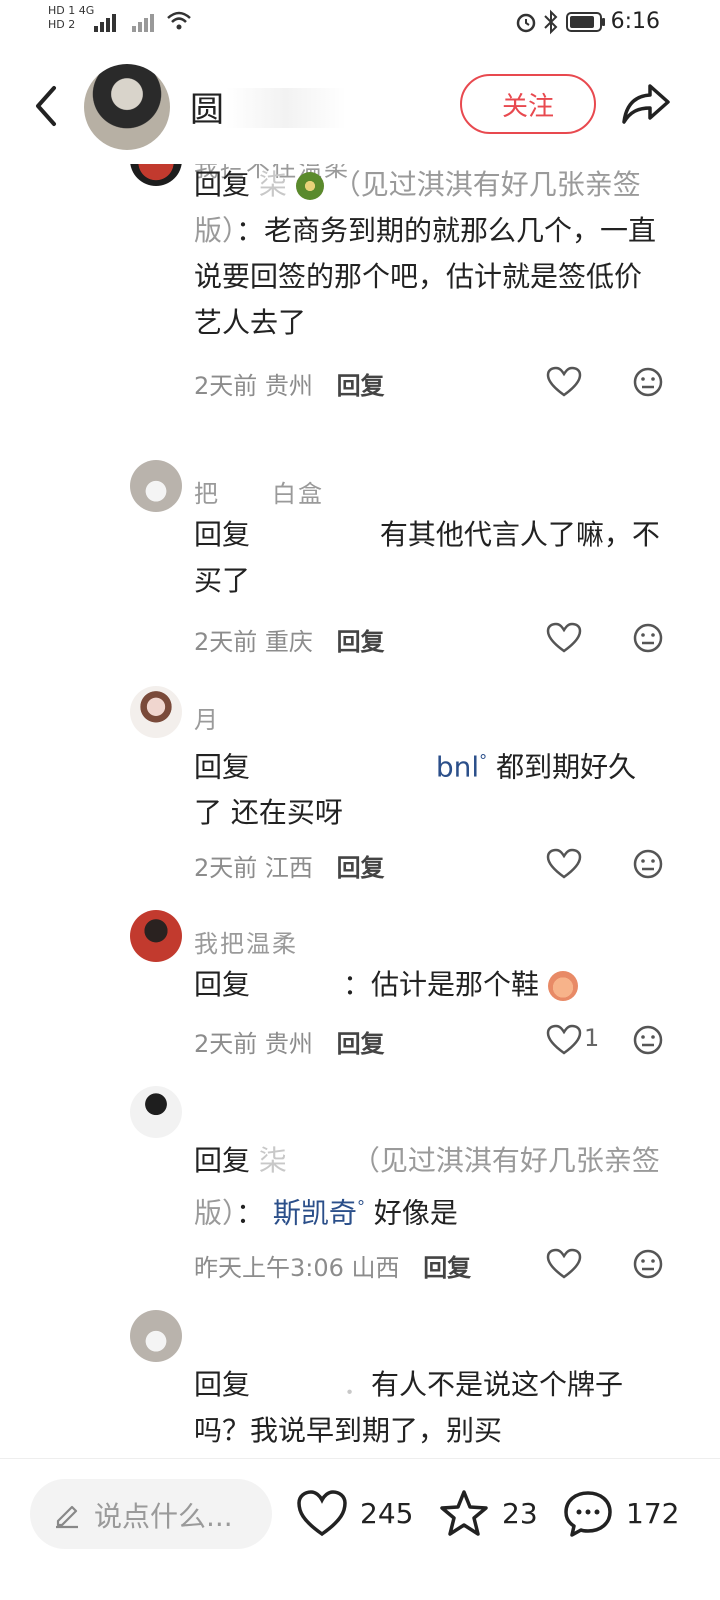  What do you see at coordinates (62, 24) in the screenshot?
I see `sim2-indicator: HD 2` at bounding box center [62, 24].